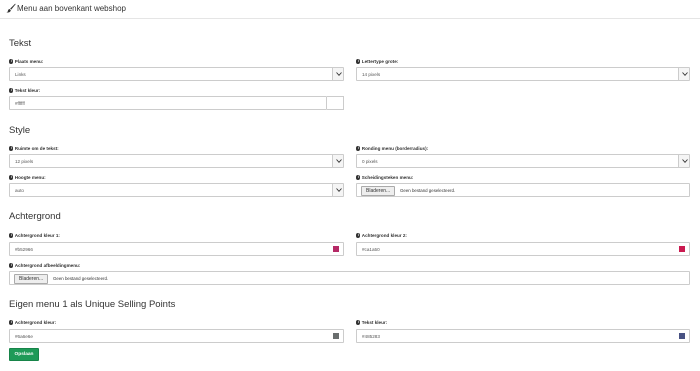 The height and width of the screenshot is (371, 700). Describe the element at coordinates (71, 8) in the screenshot. I see `page-title: Menu aan bovenkant webshop` at that location.